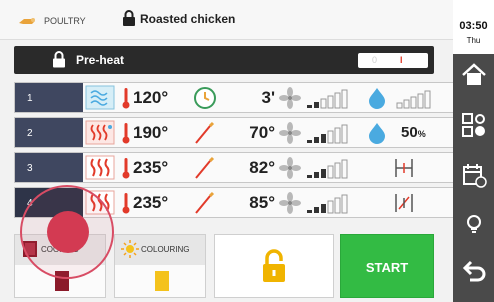  What do you see at coordinates (65, 21) in the screenshot?
I see `category-label: POULTRY` at bounding box center [65, 21].